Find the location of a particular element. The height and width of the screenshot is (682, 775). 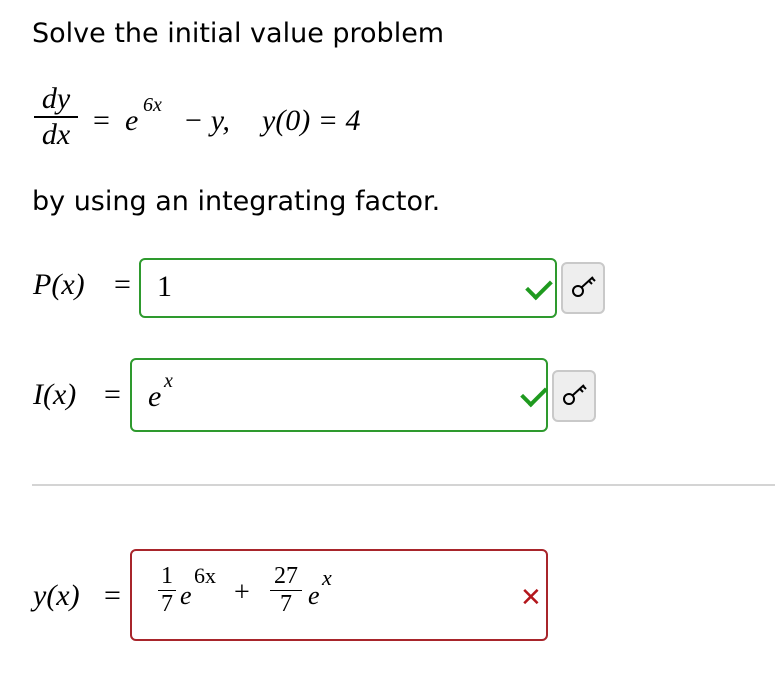

prompt-method: by using an integrating factor. is located at coordinates (236, 201).